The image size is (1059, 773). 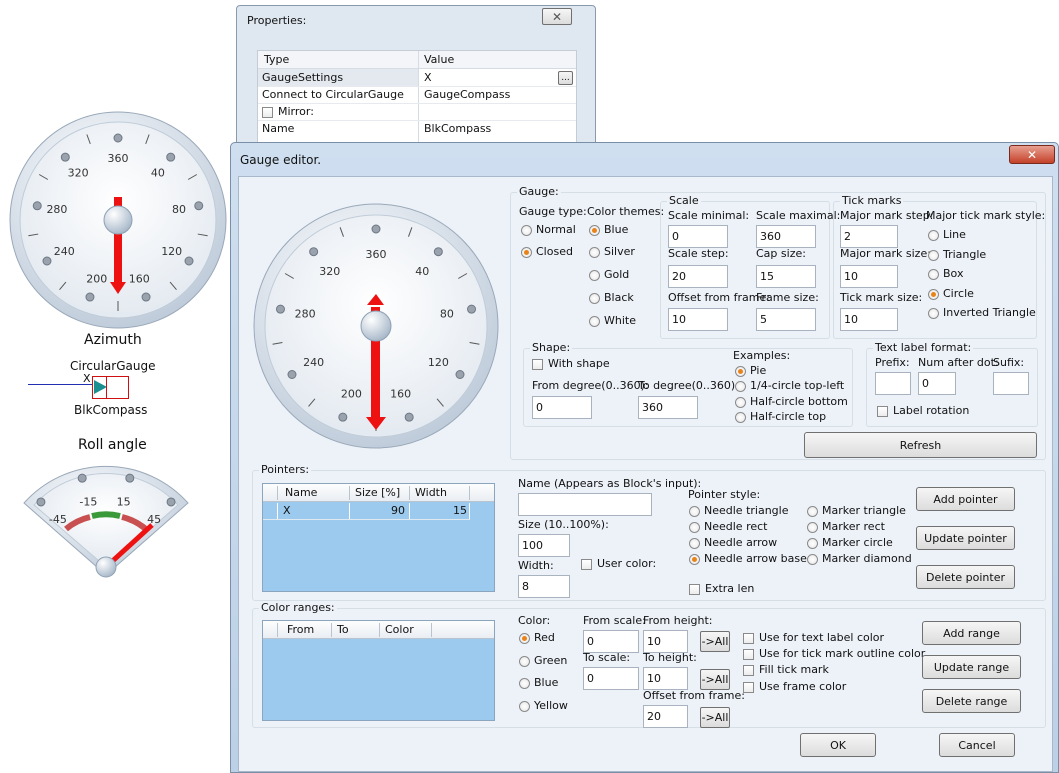 What do you see at coordinates (698, 236) in the screenshot?
I see `scale-min-input: 0` at bounding box center [698, 236].